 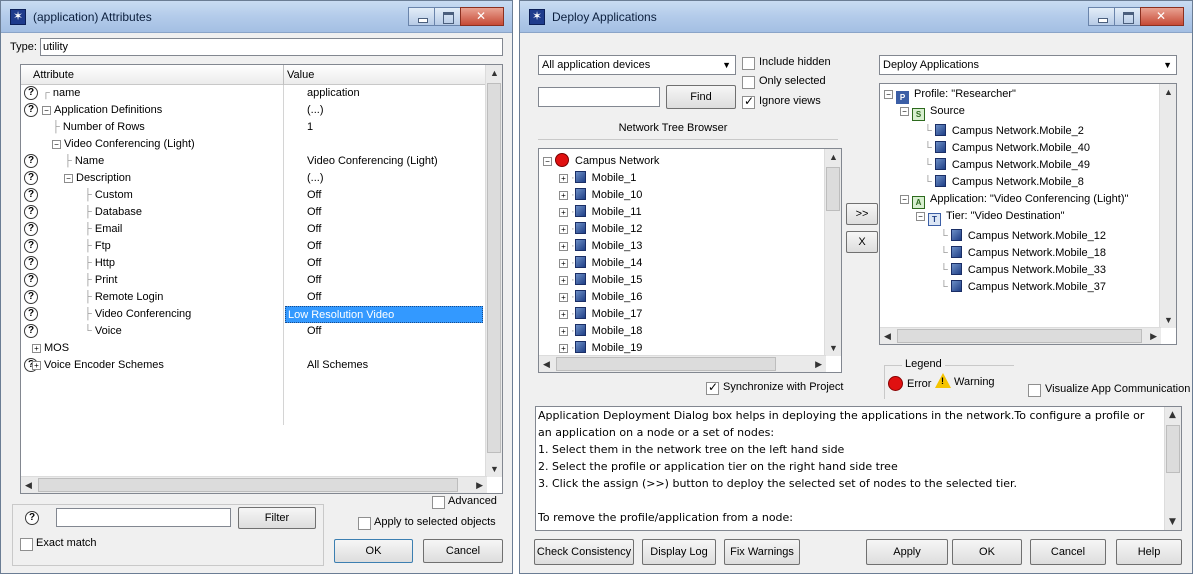 I want to click on help-scroll-thumb, so click(x=1173, y=449).